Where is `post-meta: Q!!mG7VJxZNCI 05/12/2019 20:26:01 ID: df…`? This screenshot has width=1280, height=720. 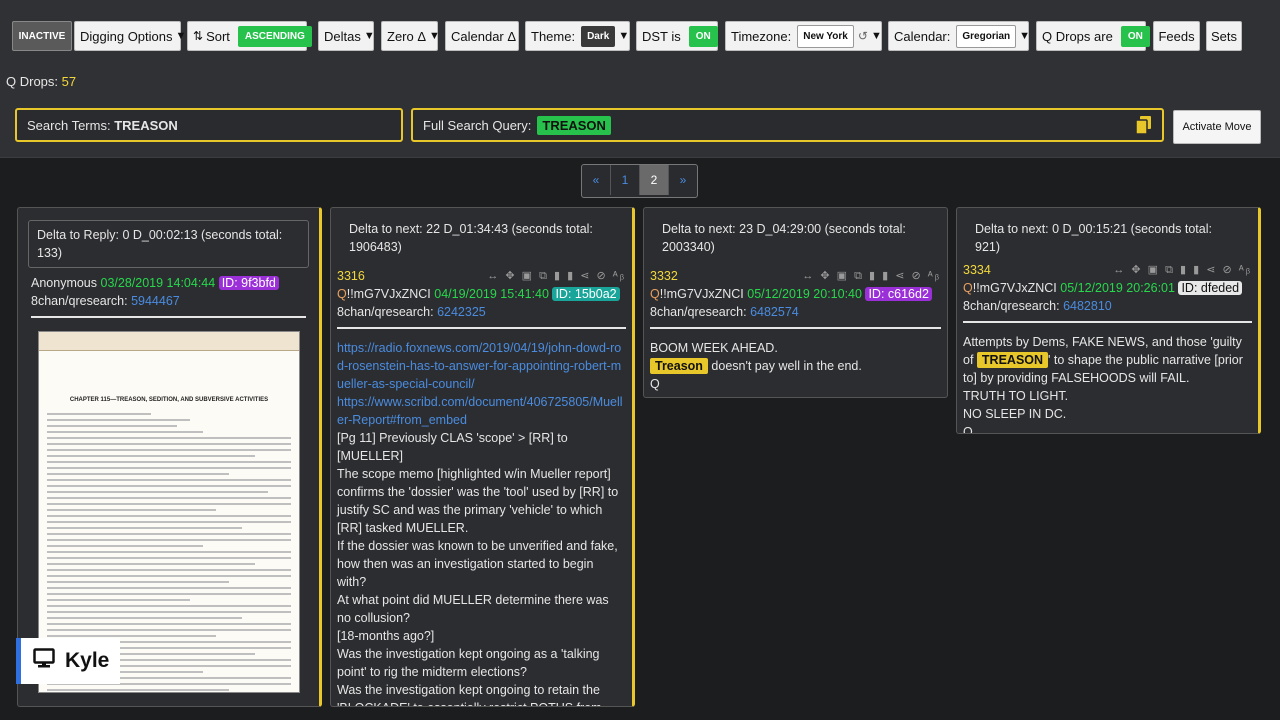
post-meta: Q!!mG7VJxZNCI 05/12/2019 20:26:01 ID: df… is located at coordinates (1107, 288).